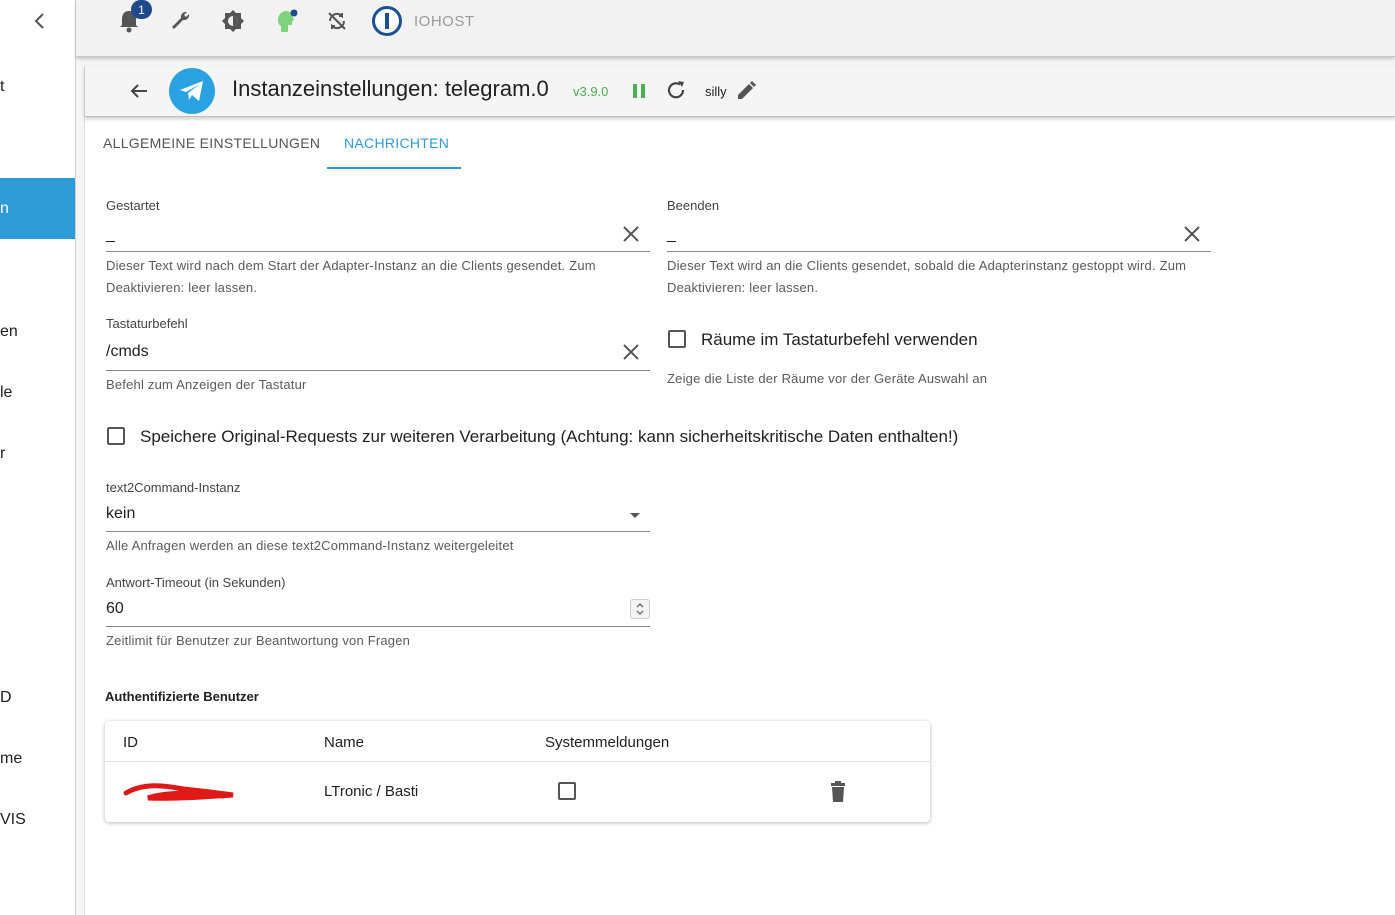  Describe the element at coordinates (181, 21) in the screenshot. I see `wrench-icon` at that location.